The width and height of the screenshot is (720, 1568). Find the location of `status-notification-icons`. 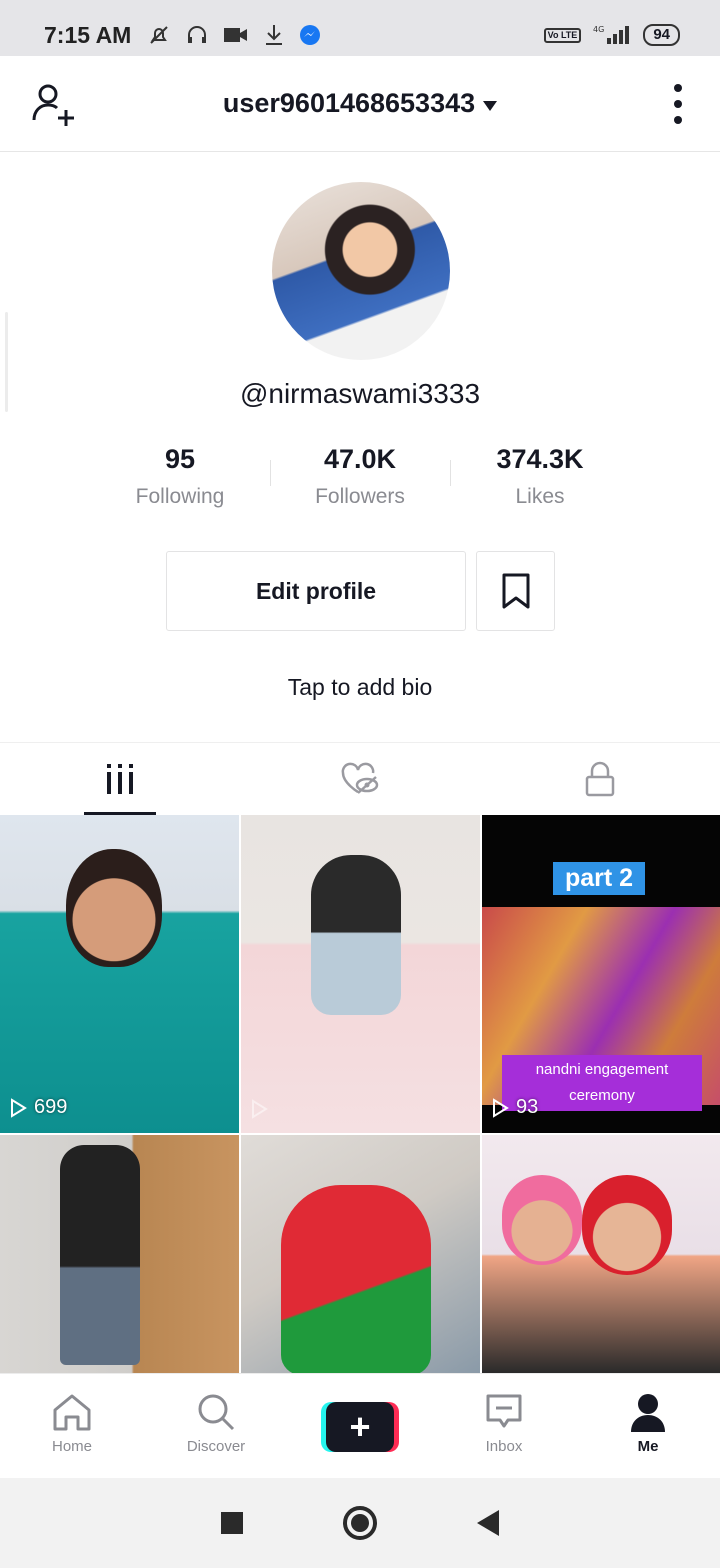

status-notification-icons is located at coordinates (234, 35).